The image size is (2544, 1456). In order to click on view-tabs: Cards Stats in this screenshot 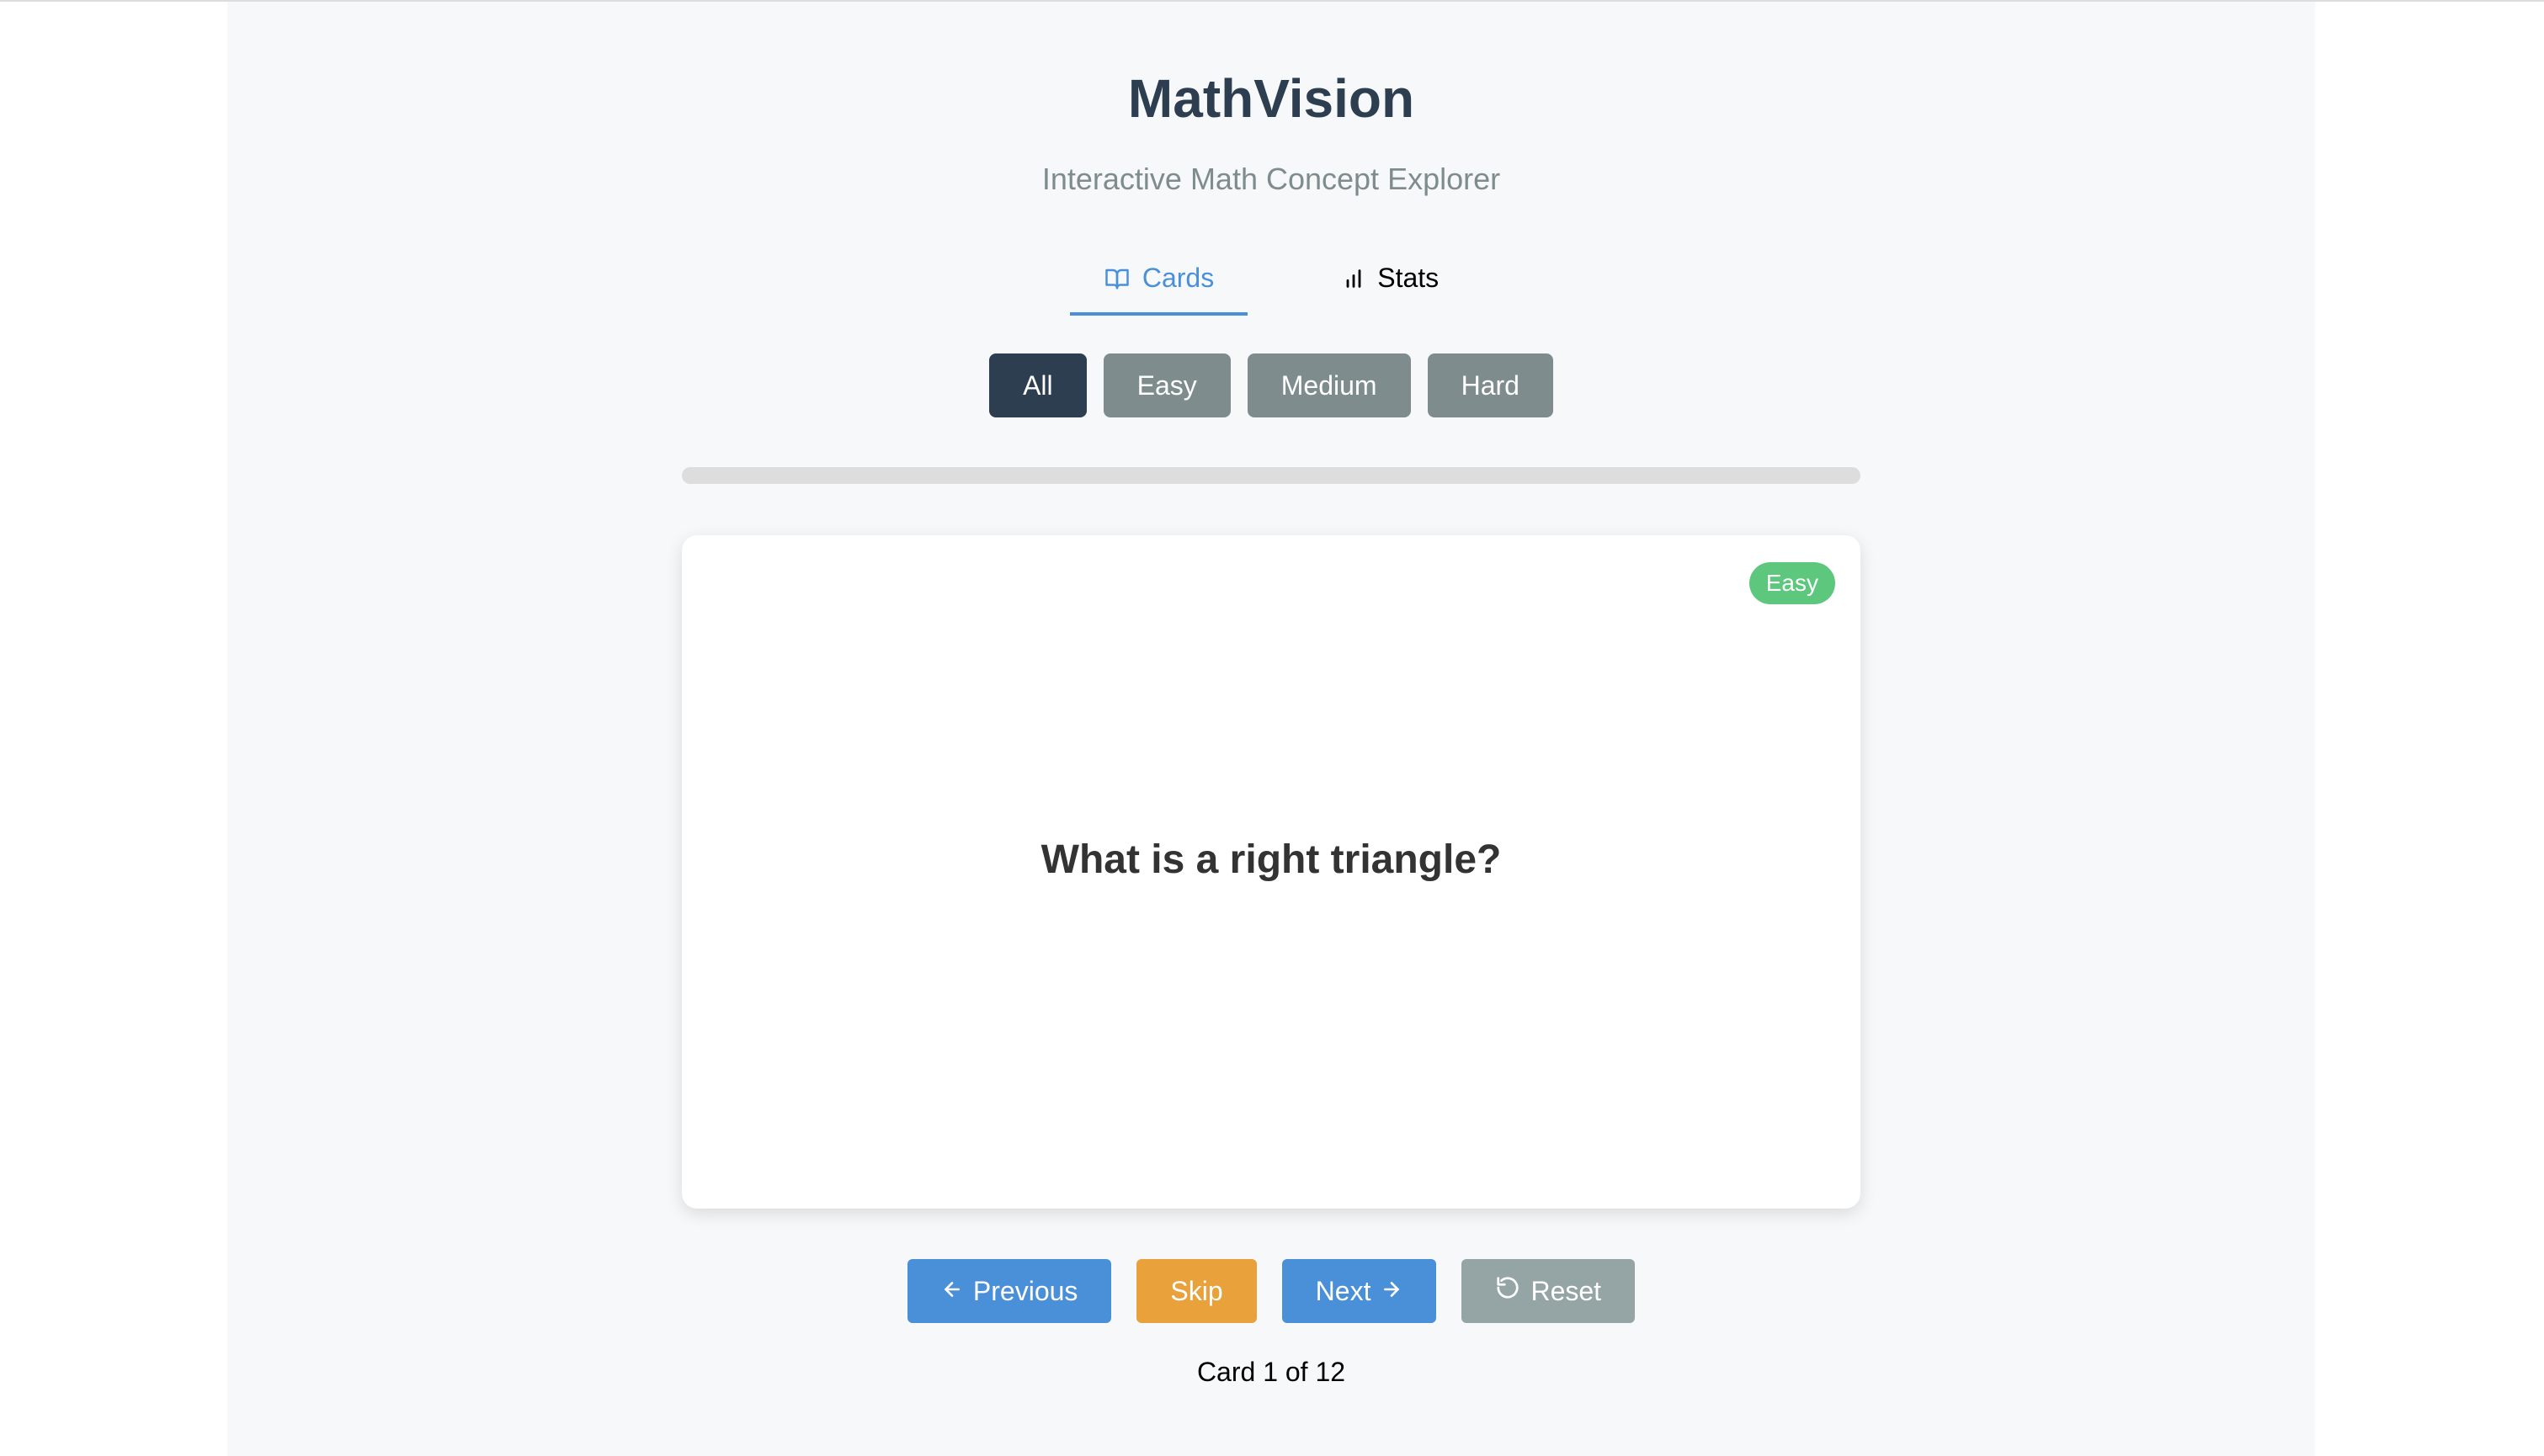, I will do `click(1271, 285)`.